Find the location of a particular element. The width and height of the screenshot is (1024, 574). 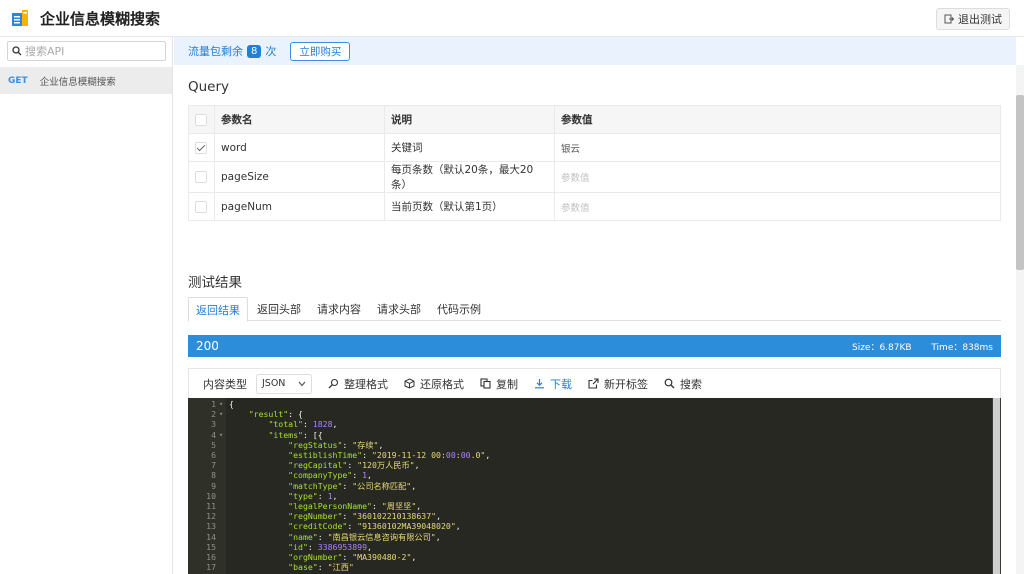

column-header-desc: 说明 is located at coordinates (469, 119).